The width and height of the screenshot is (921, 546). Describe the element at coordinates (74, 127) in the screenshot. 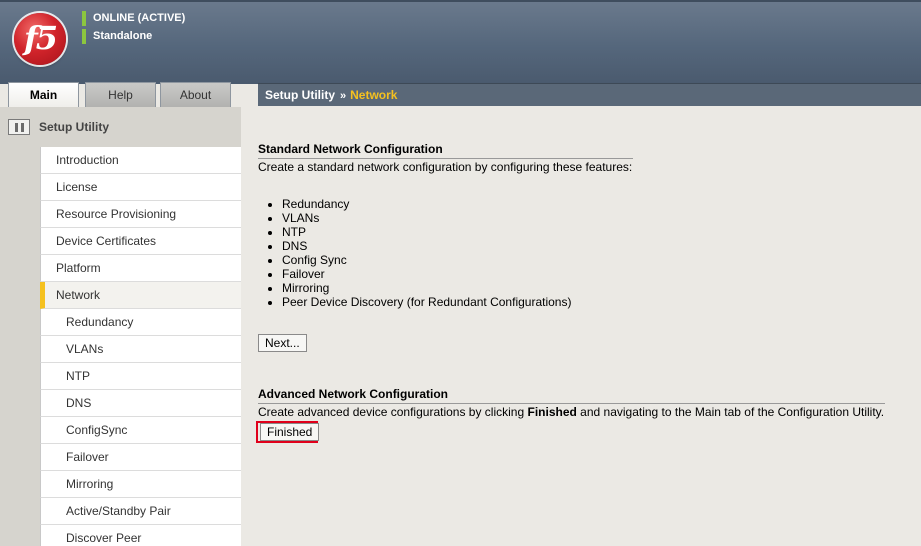

I see `sidebar-title: Setup Utility` at that location.